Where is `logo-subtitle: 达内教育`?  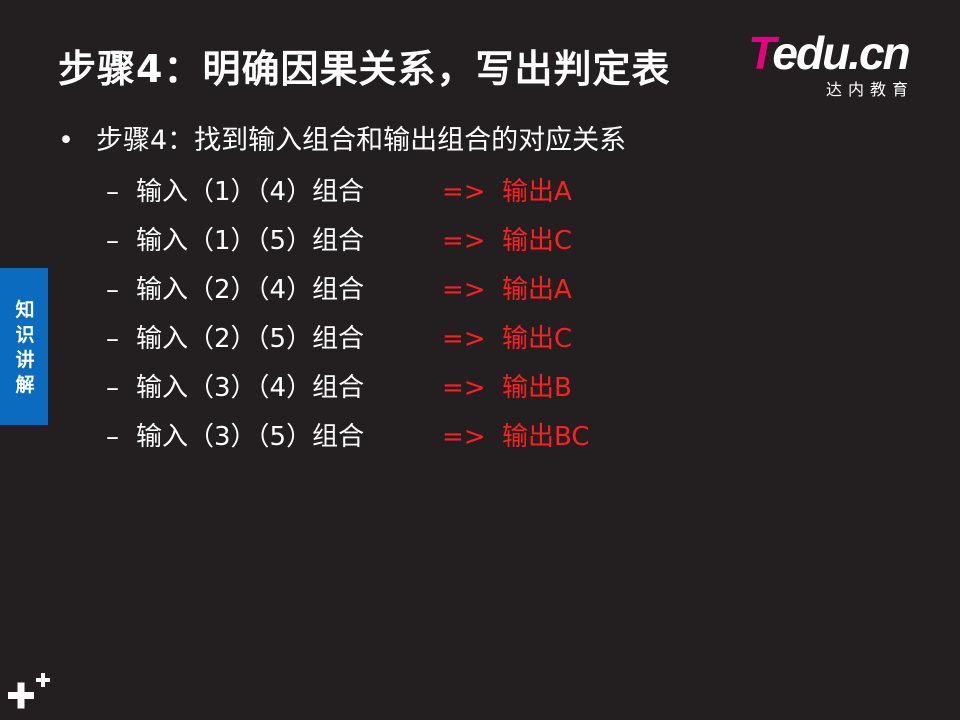
logo-subtitle: 达内教育 is located at coordinates (870, 89).